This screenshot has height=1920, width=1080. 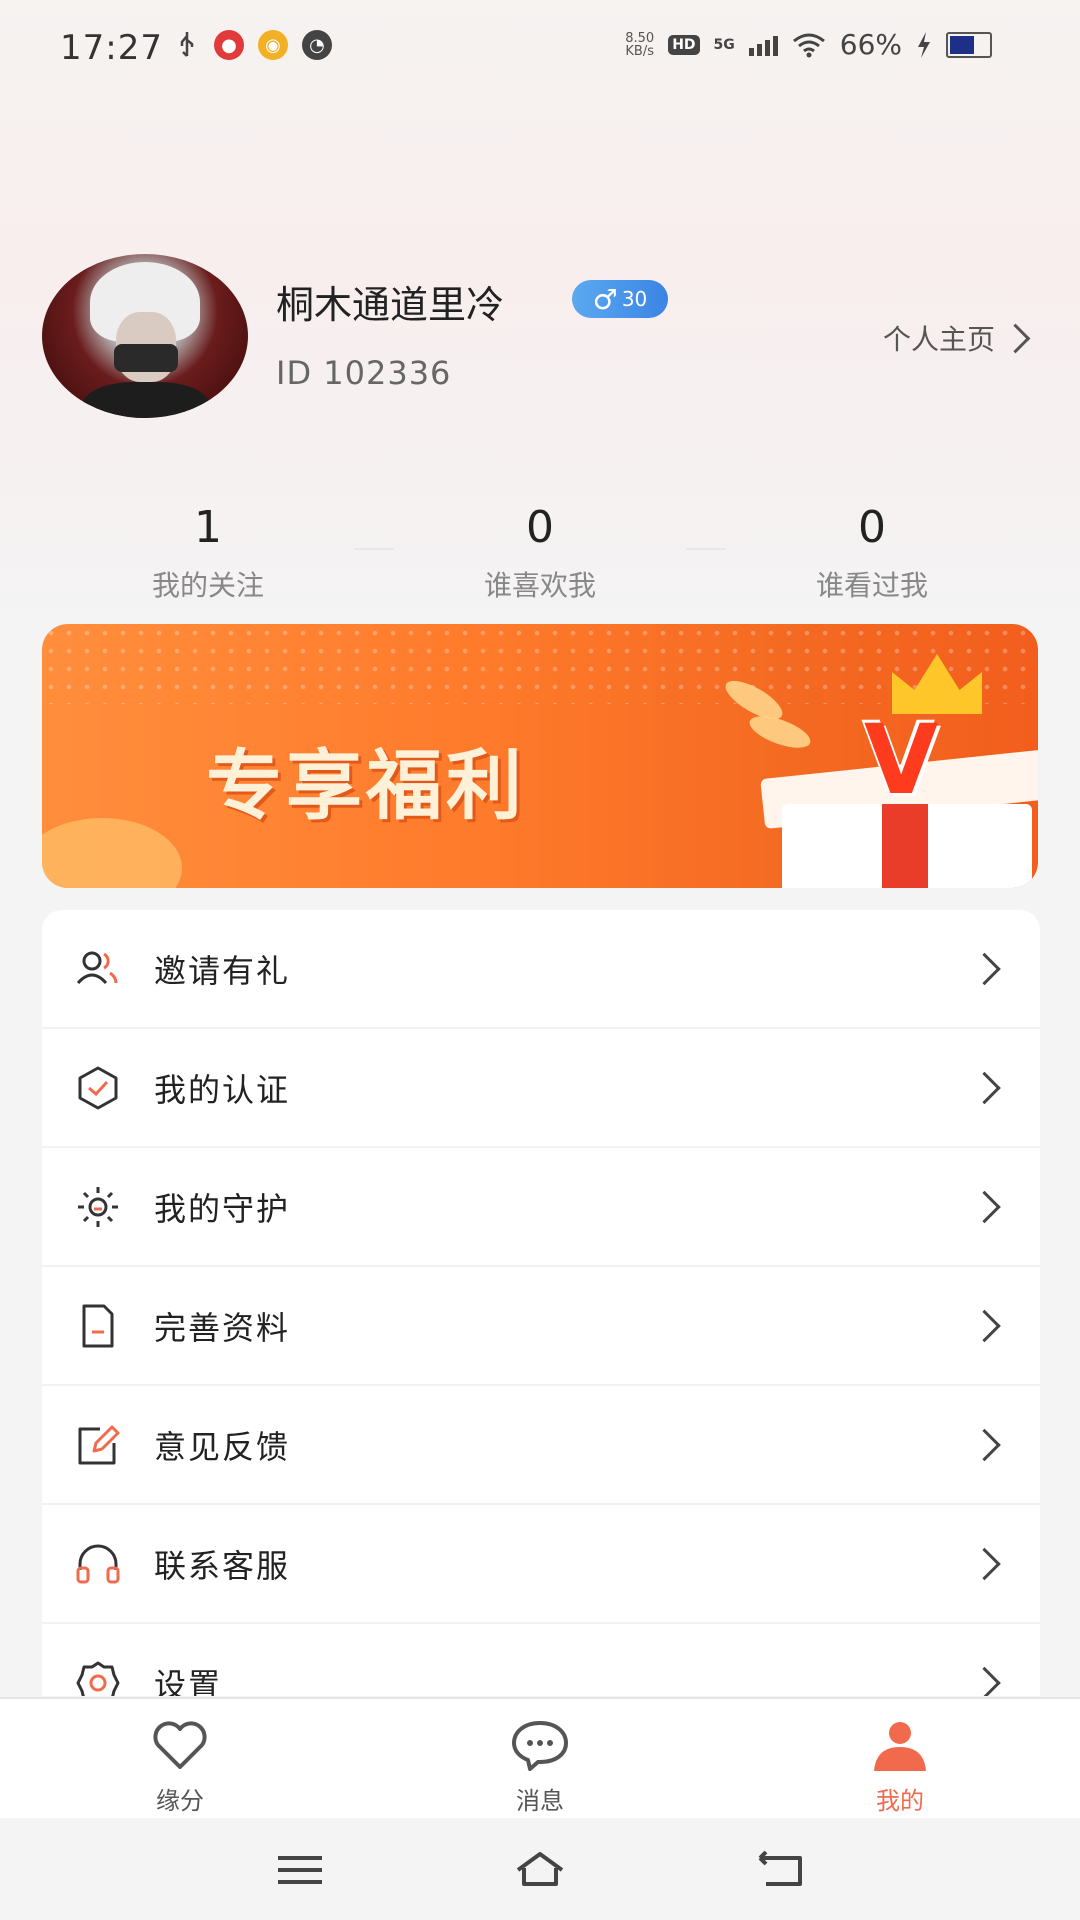 What do you see at coordinates (187, 44) in the screenshot?
I see `usb-icon` at bounding box center [187, 44].